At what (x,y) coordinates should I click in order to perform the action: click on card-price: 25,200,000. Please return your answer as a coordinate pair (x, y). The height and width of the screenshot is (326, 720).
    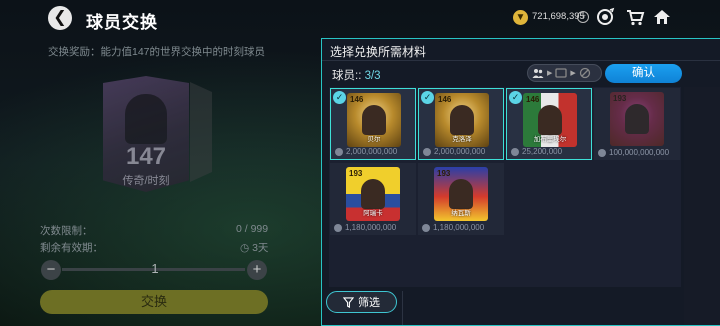
    Looking at the image, I should click on (536, 151).